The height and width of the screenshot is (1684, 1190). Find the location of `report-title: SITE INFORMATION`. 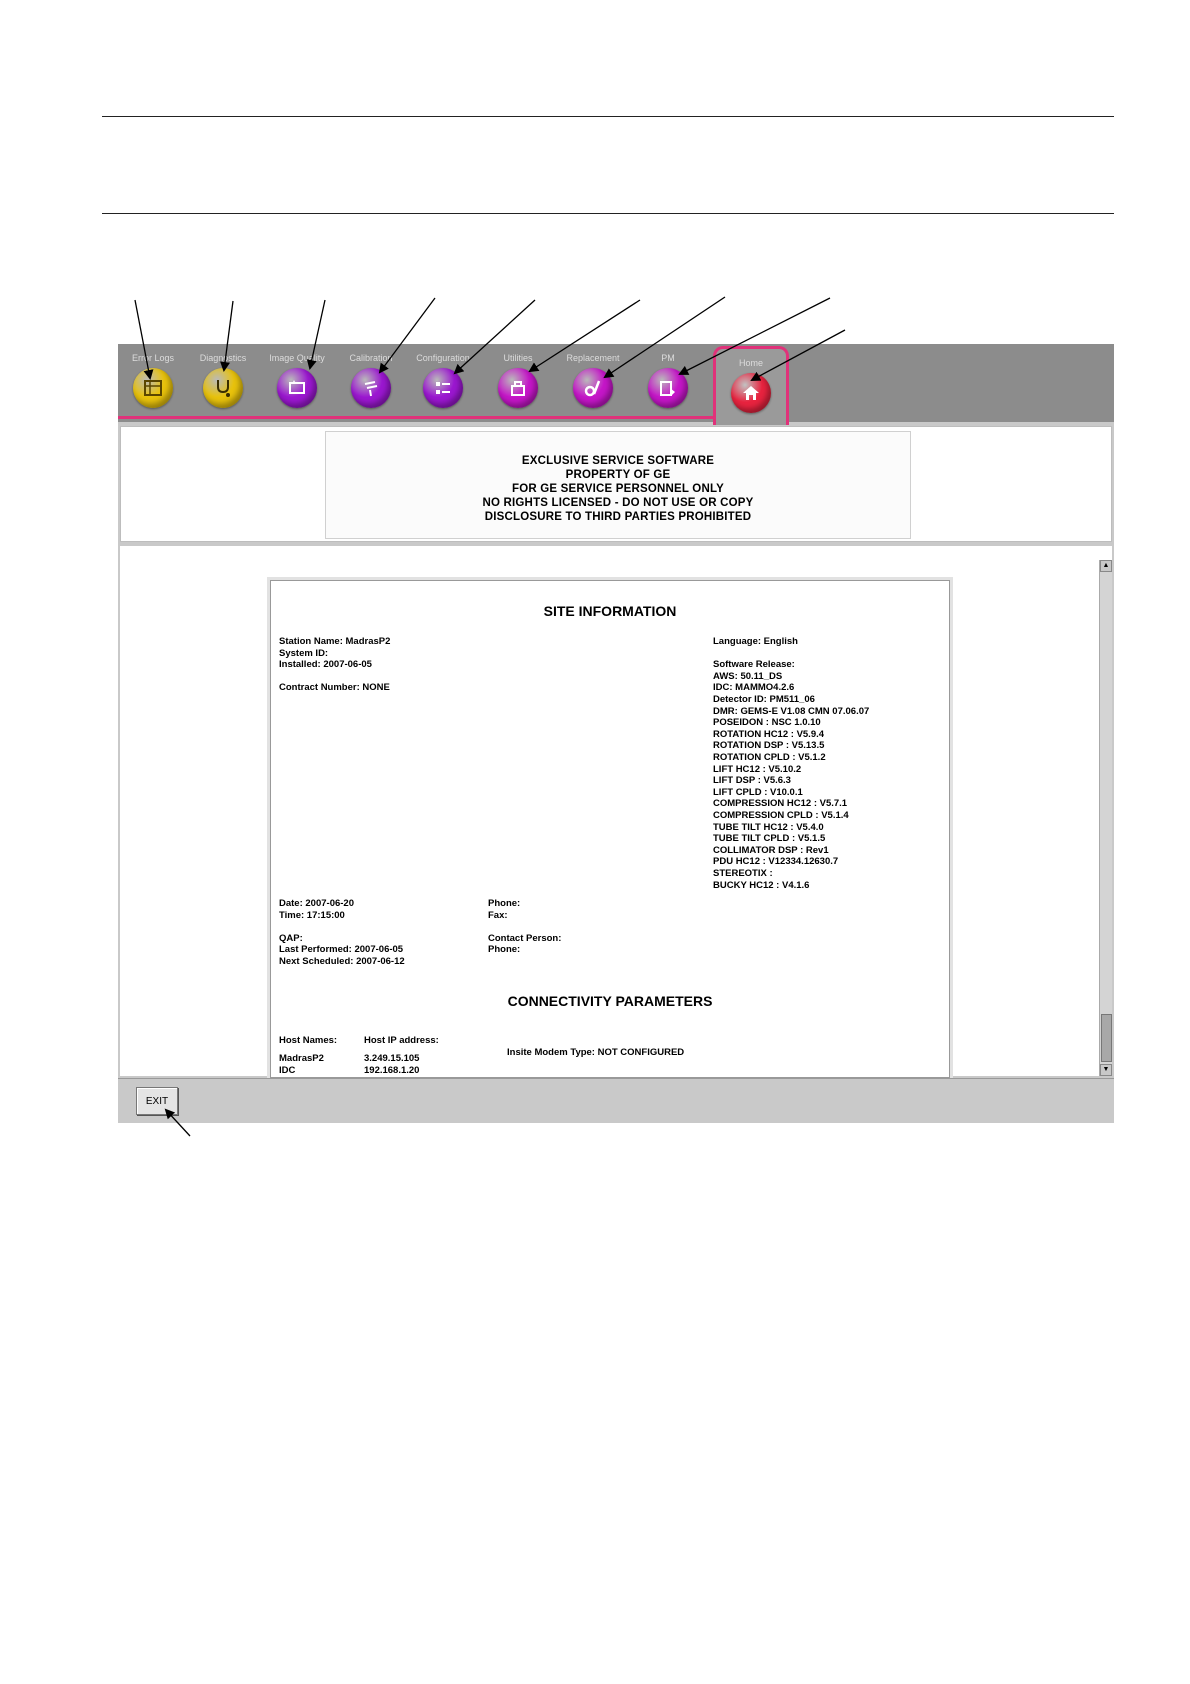

report-title: SITE INFORMATION is located at coordinates (610, 611).